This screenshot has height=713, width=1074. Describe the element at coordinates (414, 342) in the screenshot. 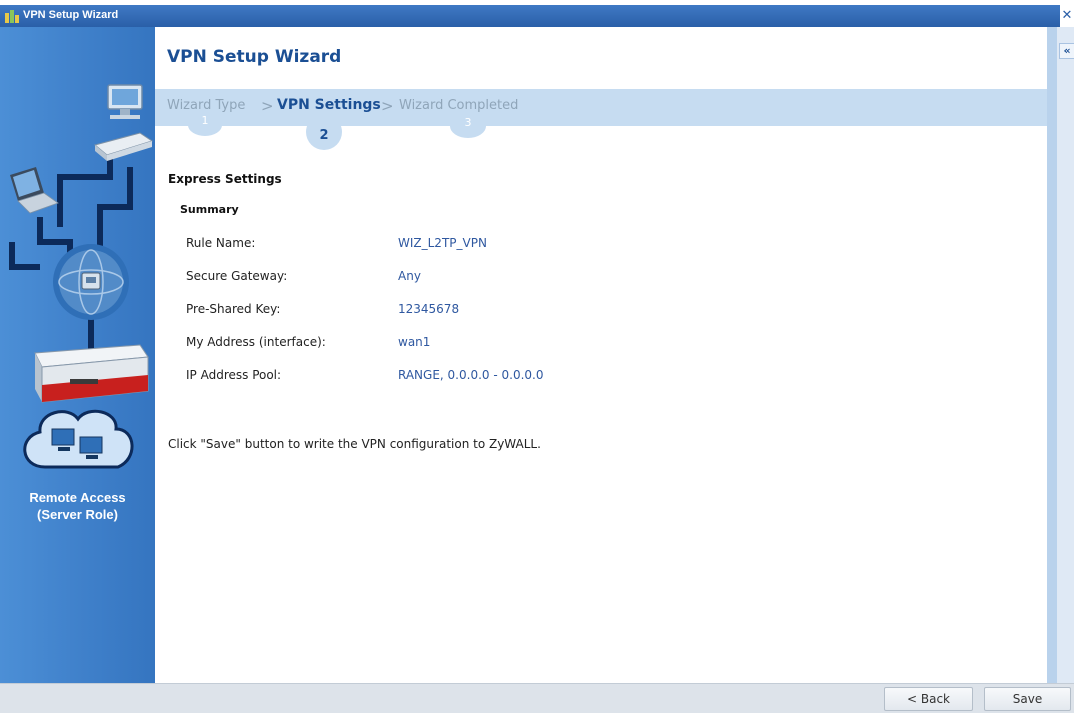

I see `my-address-value: wan1` at that location.